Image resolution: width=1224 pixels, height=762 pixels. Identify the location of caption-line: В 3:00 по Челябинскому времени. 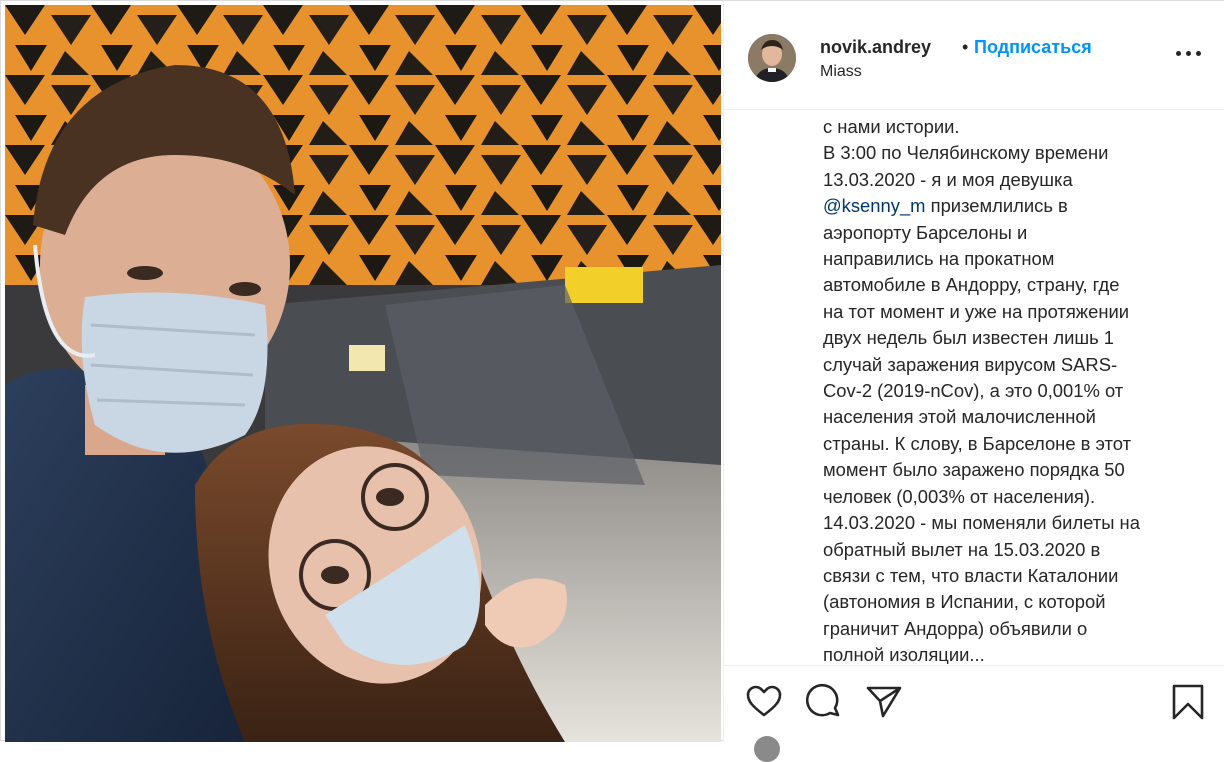
(966, 153).